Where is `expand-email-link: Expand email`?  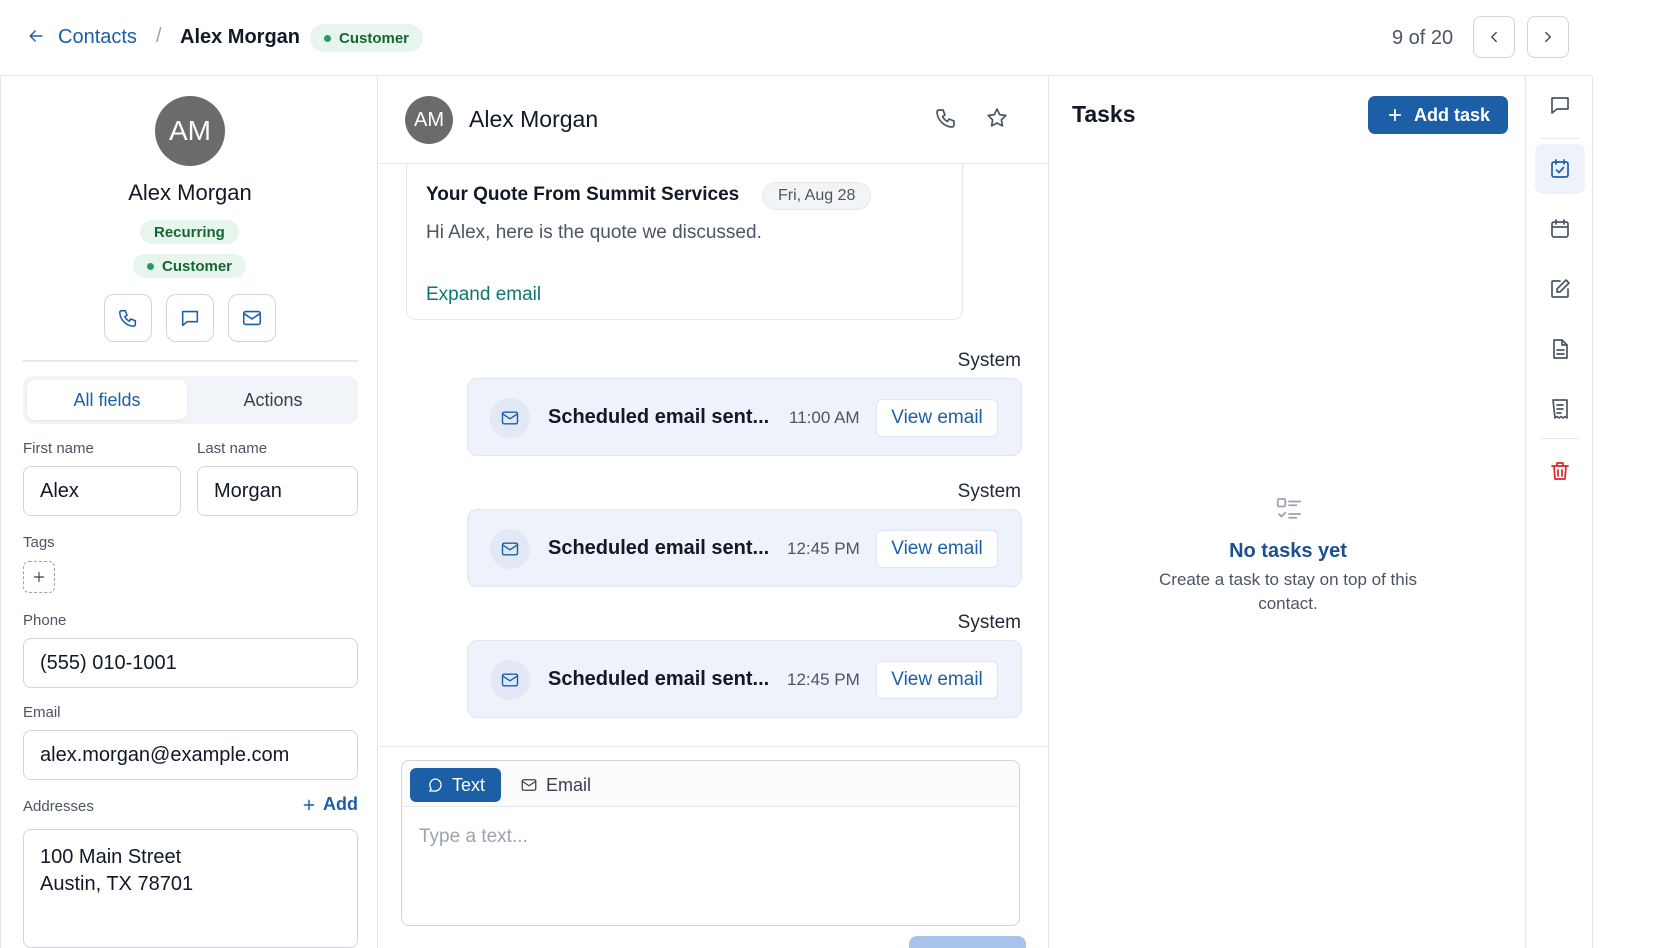 expand-email-link: Expand email is located at coordinates (483, 295).